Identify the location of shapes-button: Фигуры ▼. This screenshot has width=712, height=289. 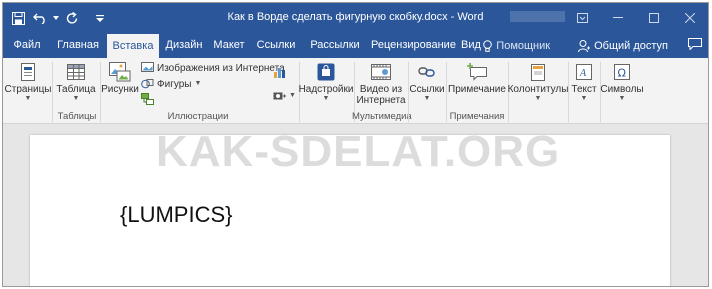
(171, 84).